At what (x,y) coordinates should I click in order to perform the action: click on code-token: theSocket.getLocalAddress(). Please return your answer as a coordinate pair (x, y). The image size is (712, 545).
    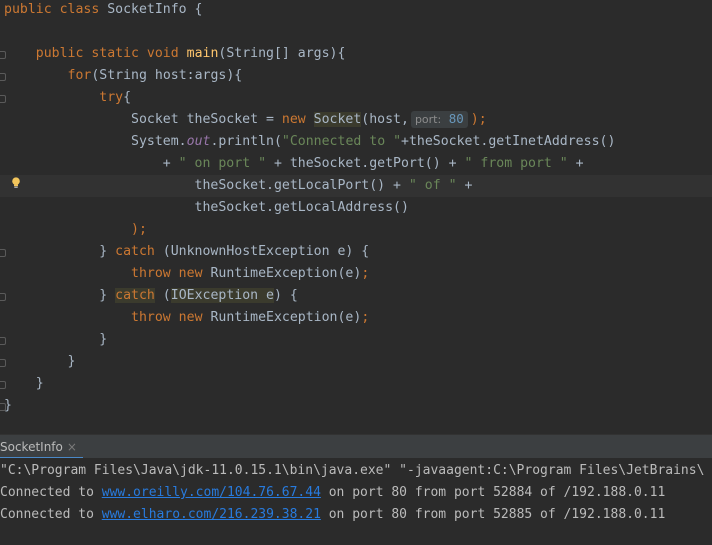
    Looking at the image, I should click on (206, 207).